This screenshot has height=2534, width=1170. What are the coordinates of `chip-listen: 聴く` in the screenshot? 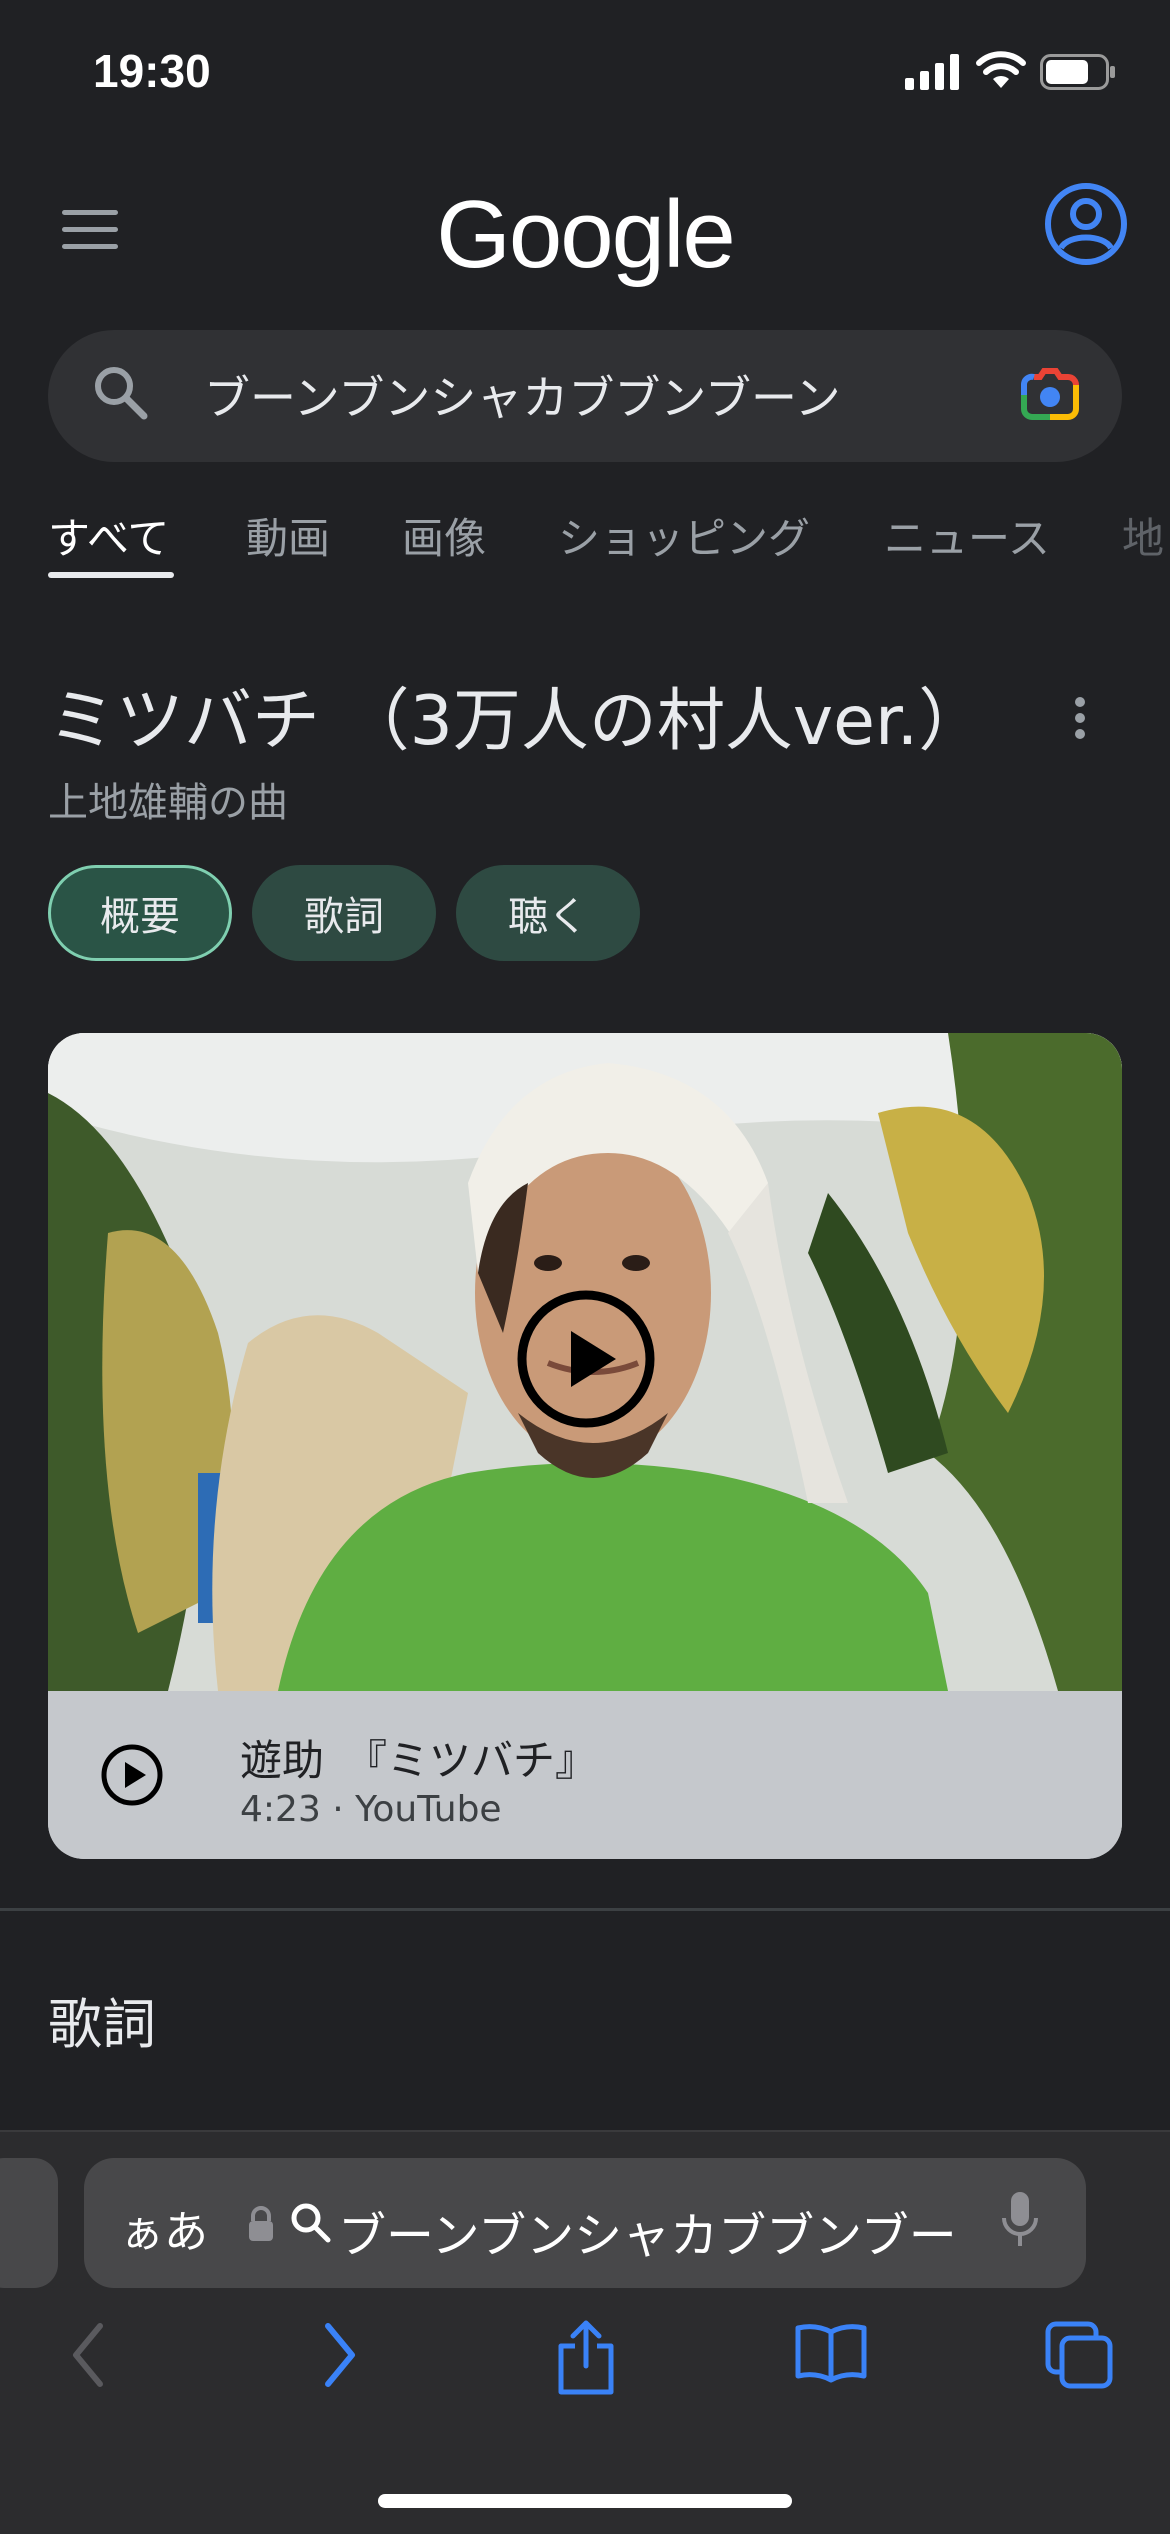 It's located at (548, 913).